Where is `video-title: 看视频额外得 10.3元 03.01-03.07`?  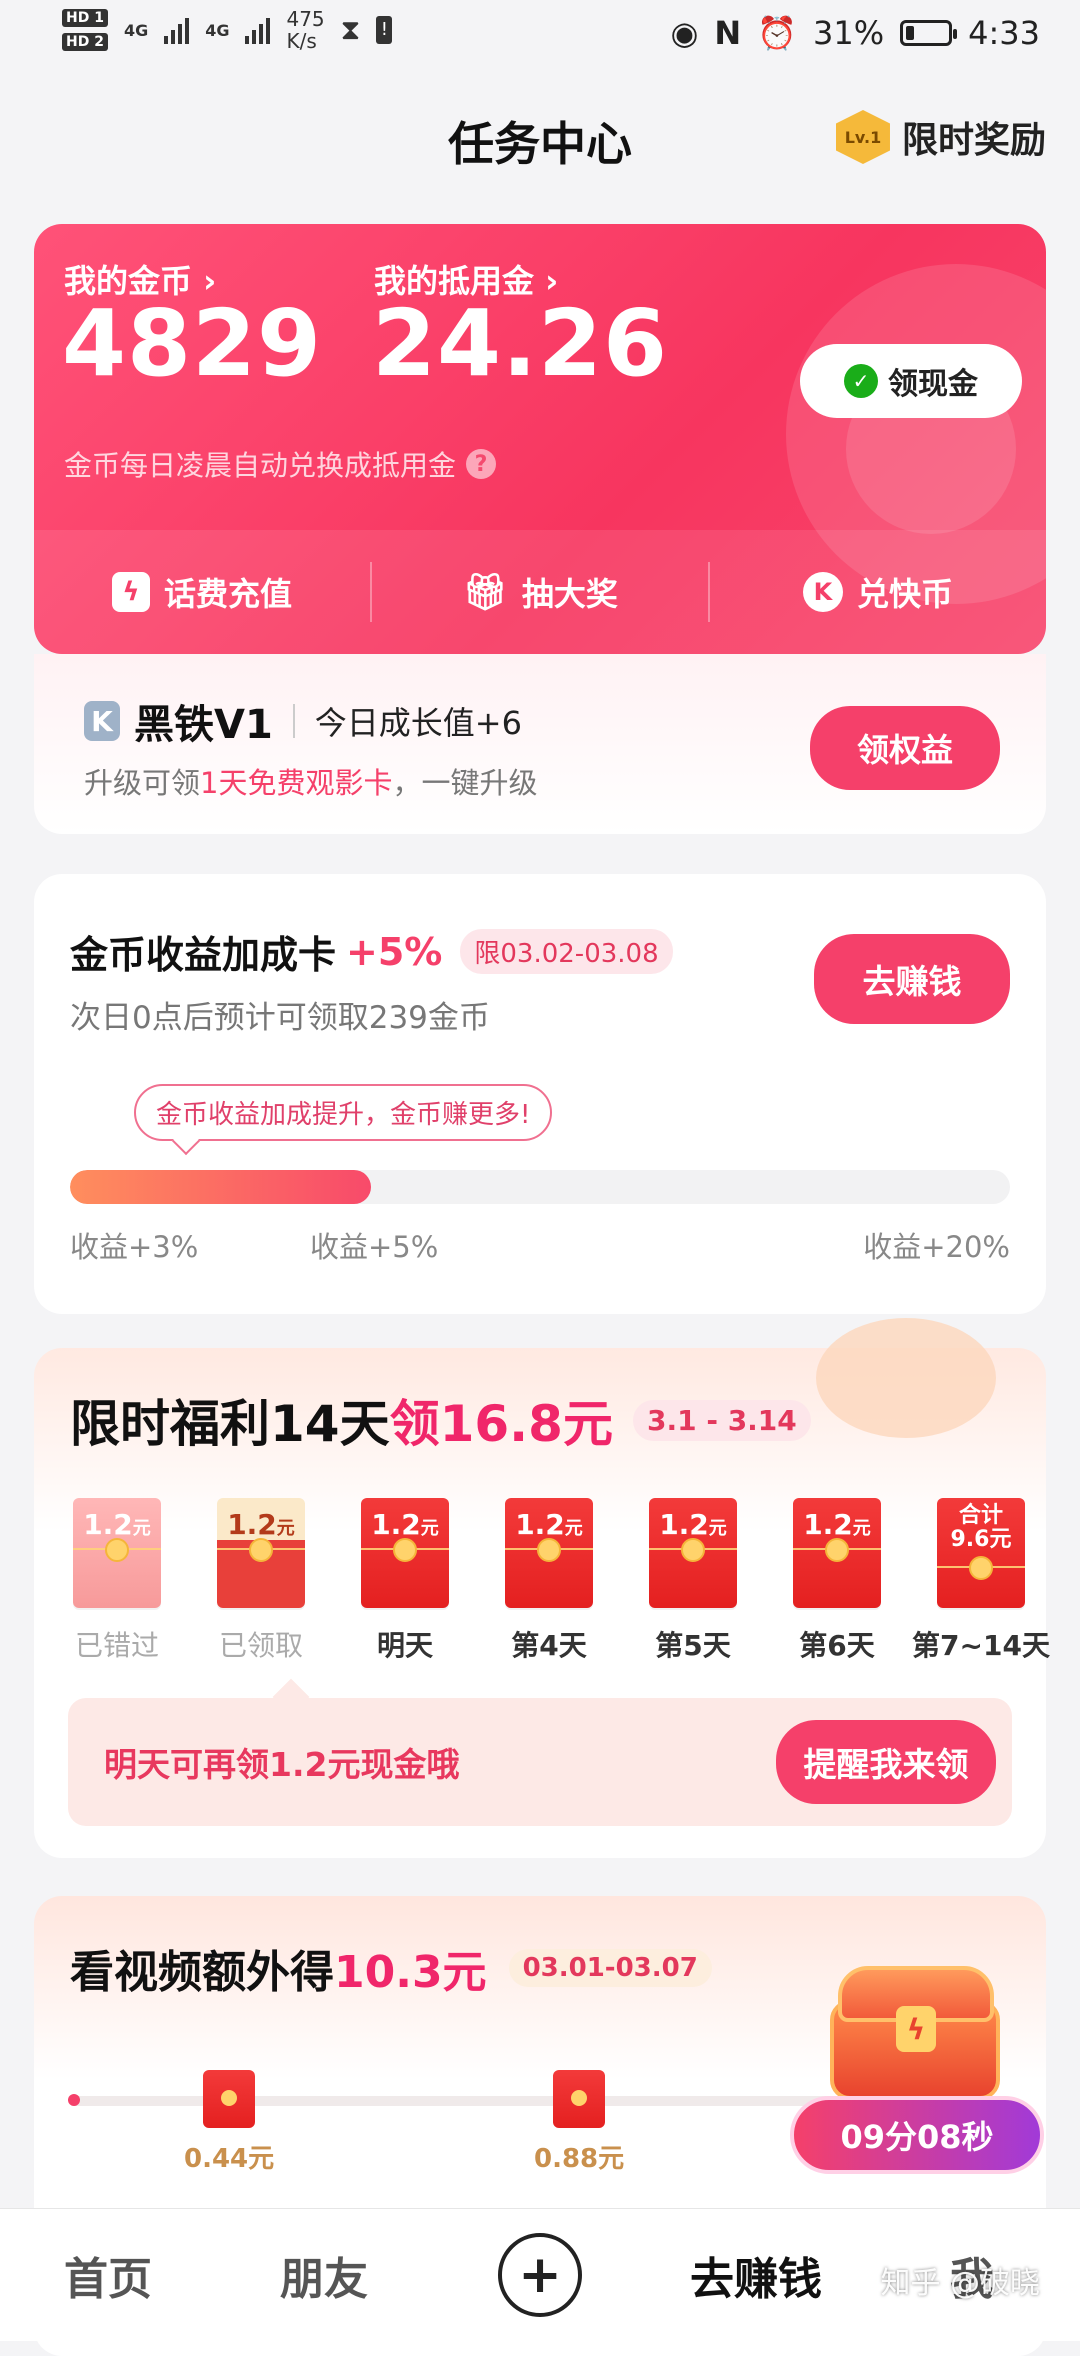
video-title: 看视频额外得 10.3元 03.01-03.07 is located at coordinates (391, 1968).